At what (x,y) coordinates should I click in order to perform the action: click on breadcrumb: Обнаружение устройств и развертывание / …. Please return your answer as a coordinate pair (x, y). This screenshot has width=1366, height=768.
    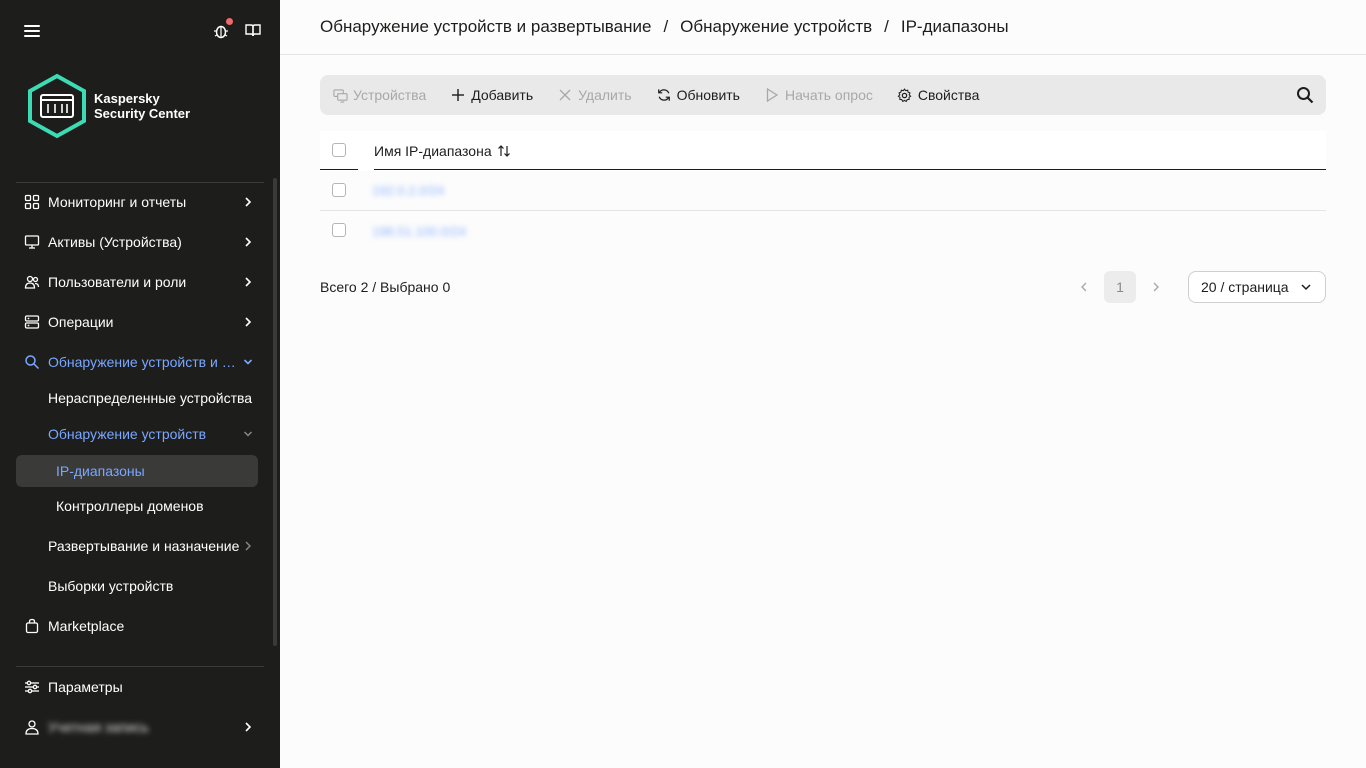
    Looking at the image, I should click on (823, 27).